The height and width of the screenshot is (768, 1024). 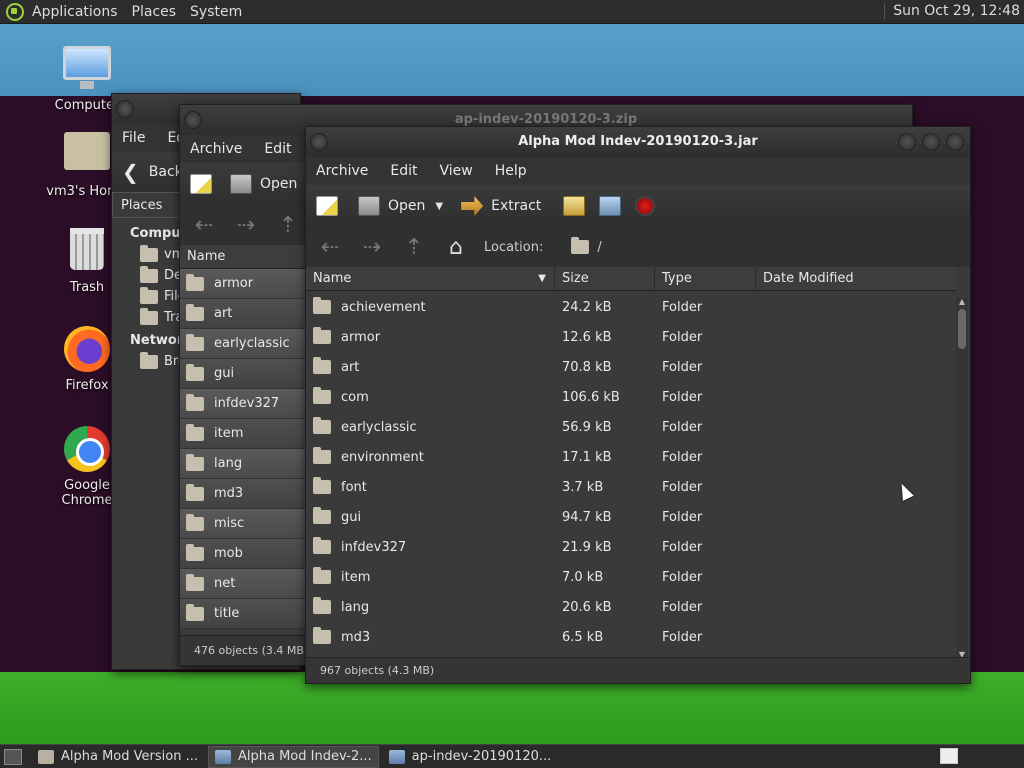 What do you see at coordinates (638, 171) in the screenshot?
I see `menubar: Archive Edit View Help` at bounding box center [638, 171].